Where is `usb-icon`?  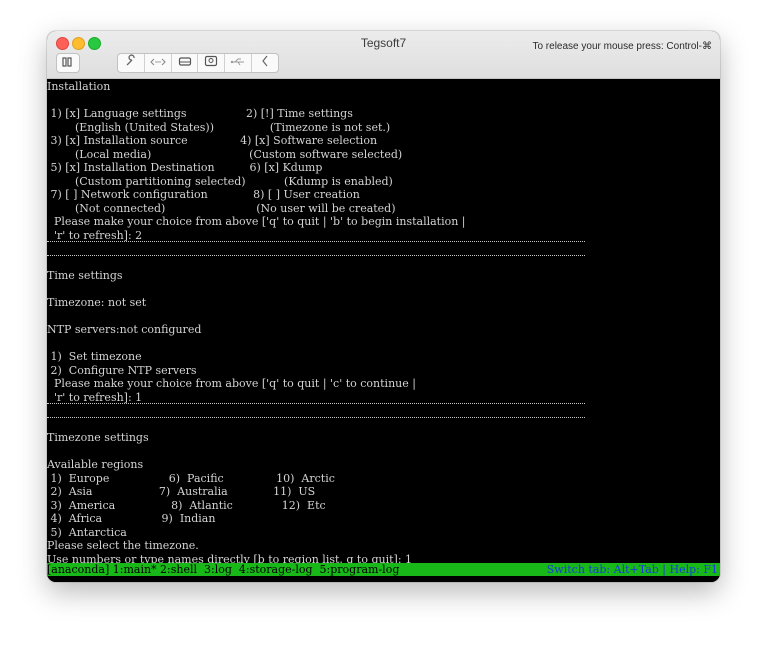 usb-icon is located at coordinates (238, 63).